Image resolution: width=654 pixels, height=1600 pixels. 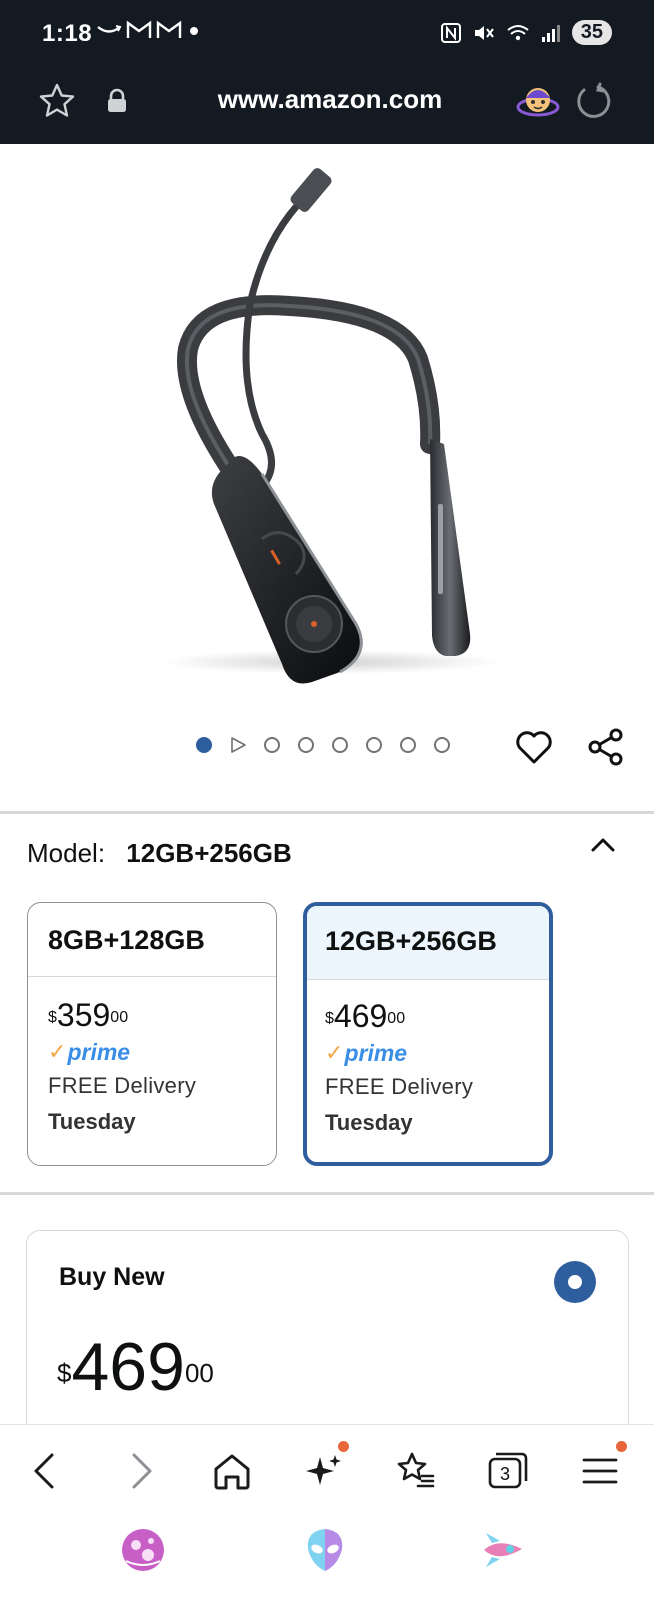 I want to click on menu-button, so click(x=602, y=1467).